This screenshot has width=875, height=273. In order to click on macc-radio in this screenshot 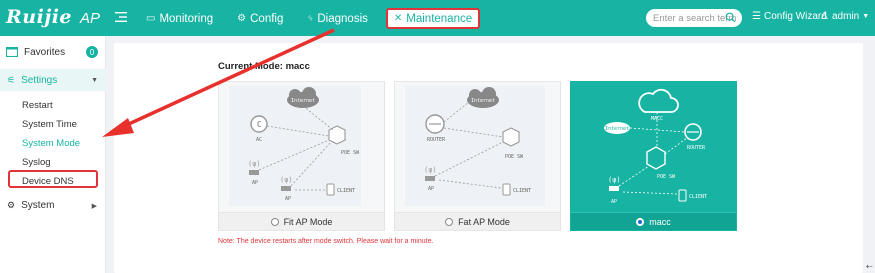, I will do `click(640, 221)`.